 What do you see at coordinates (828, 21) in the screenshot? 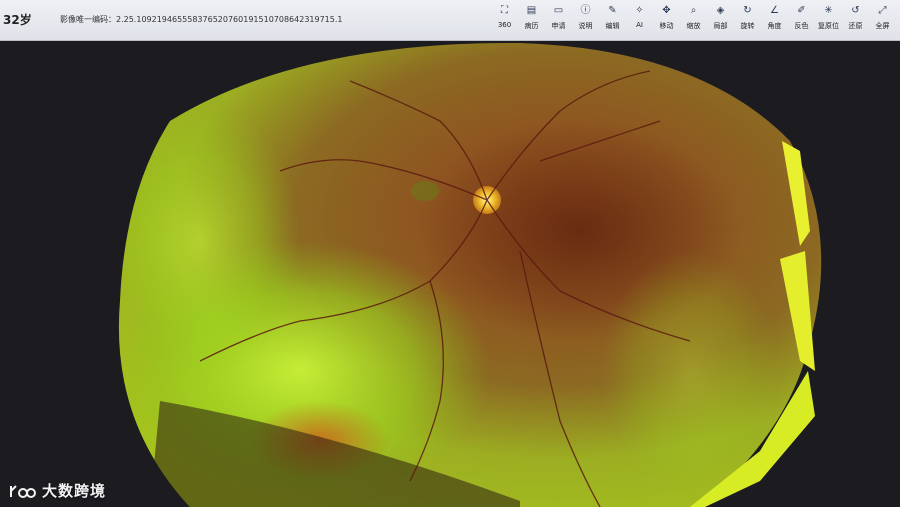
I see `tool-reset-position: ✳ 复原位` at bounding box center [828, 21].